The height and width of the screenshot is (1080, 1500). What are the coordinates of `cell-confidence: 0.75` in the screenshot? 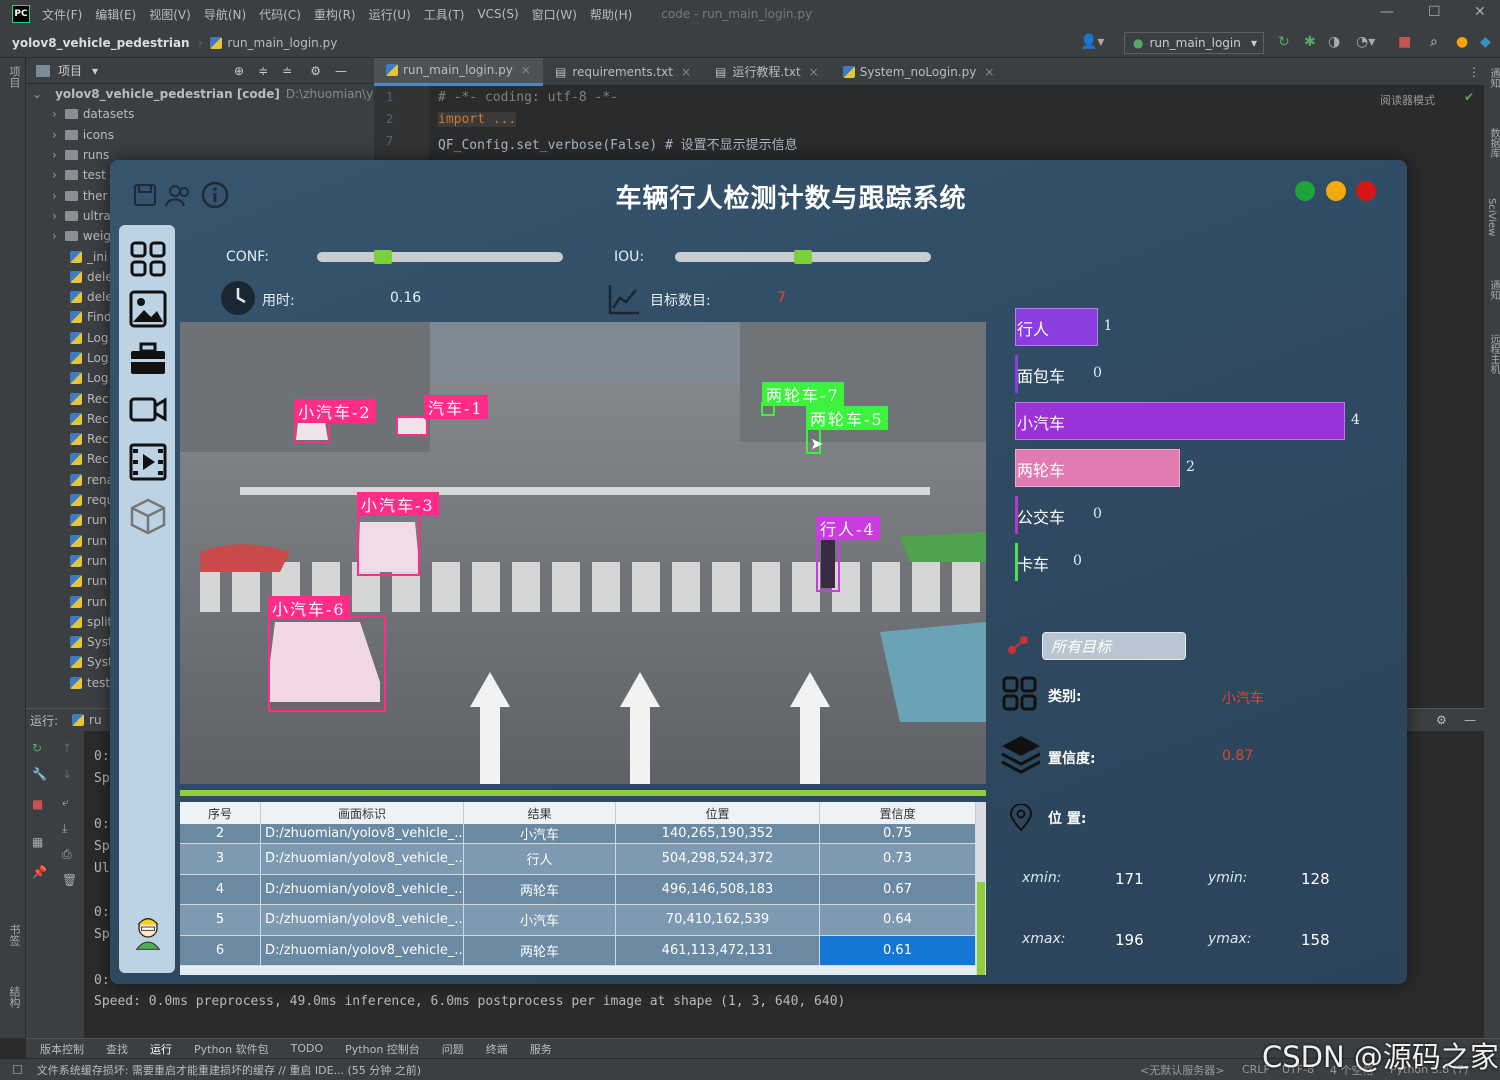 It's located at (898, 834).